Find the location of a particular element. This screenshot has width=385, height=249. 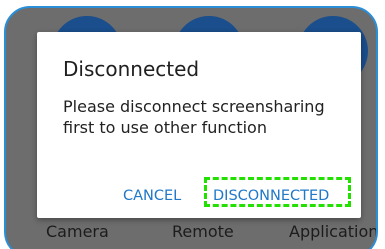

dialog-title: Disconnected is located at coordinates (131, 69).